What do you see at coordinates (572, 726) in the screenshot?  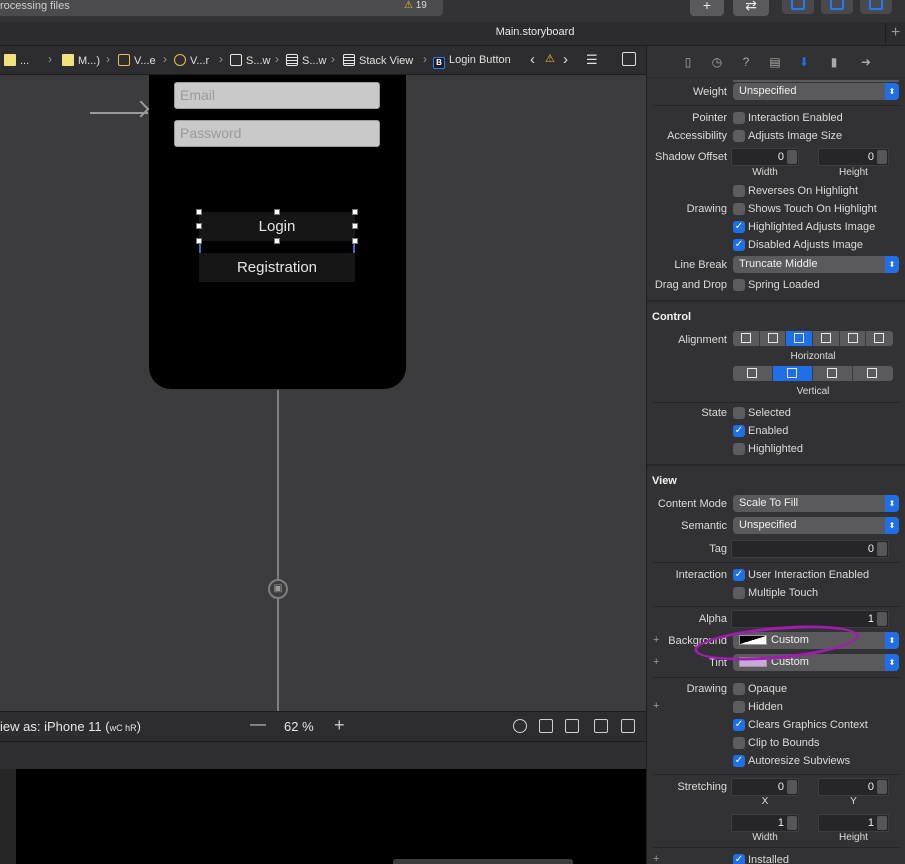 I see `align-icon` at bounding box center [572, 726].